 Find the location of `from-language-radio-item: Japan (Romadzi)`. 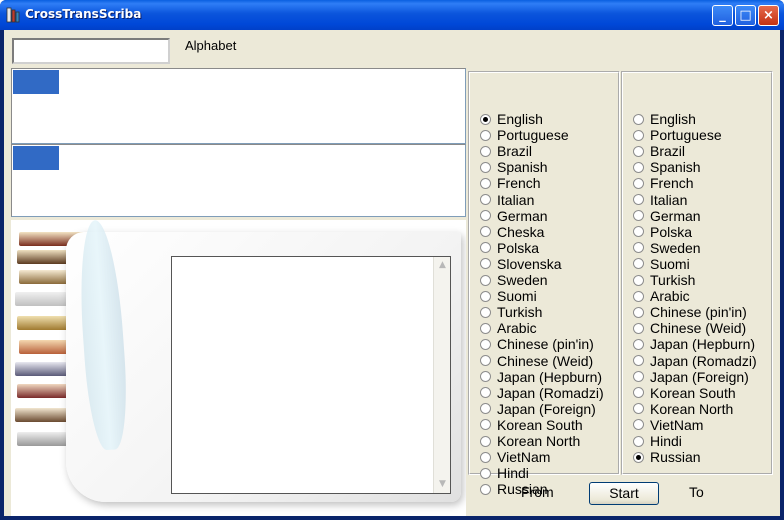

from-language-radio-item: Japan (Romadzi) is located at coordinates (542, 393).